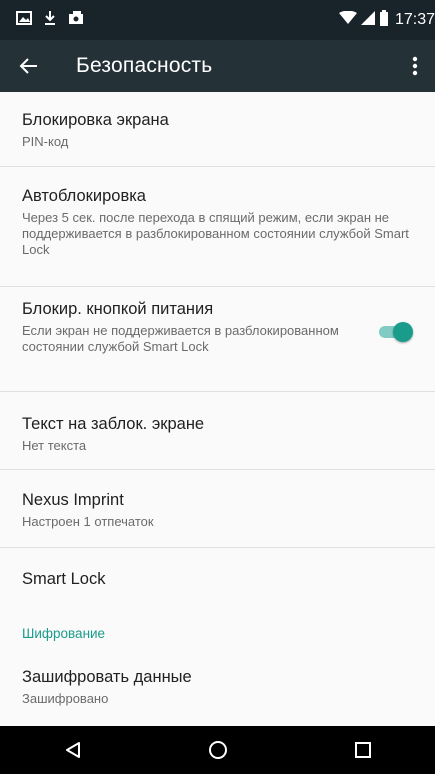 This screenshot has width=435, height=774. I want to click on section-header-encryption: Шифрование, so click(64, 633).